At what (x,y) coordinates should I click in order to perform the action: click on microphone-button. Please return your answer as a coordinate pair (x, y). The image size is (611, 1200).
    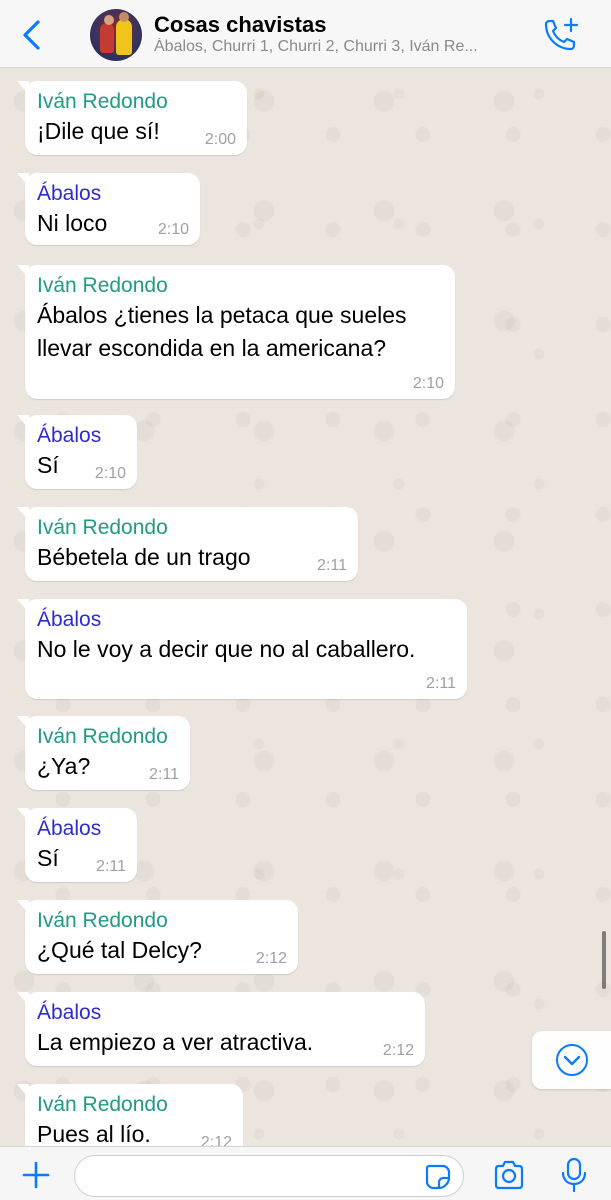
    Looking at the image, I should click on (574, 1175).